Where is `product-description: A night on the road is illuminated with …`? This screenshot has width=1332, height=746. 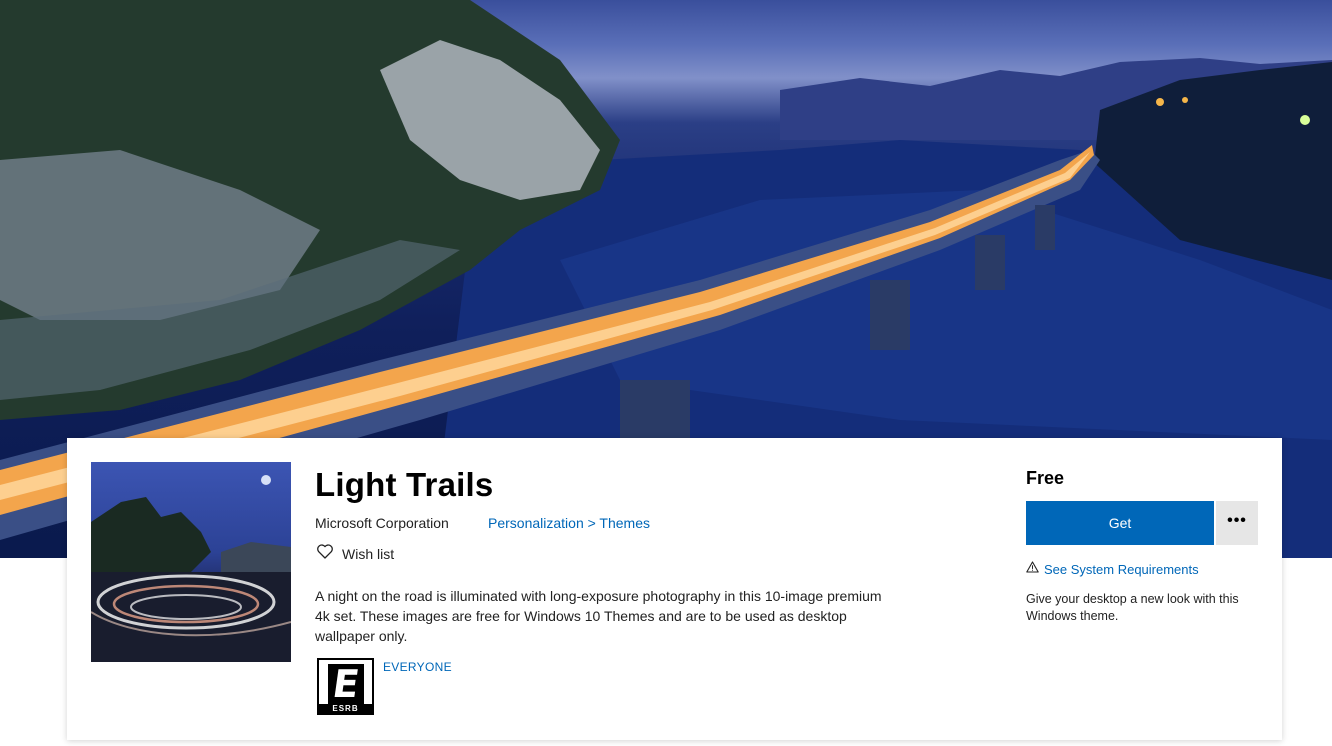 product-description: A night on the road is illuminated with … is located at coordinates (598, 616).